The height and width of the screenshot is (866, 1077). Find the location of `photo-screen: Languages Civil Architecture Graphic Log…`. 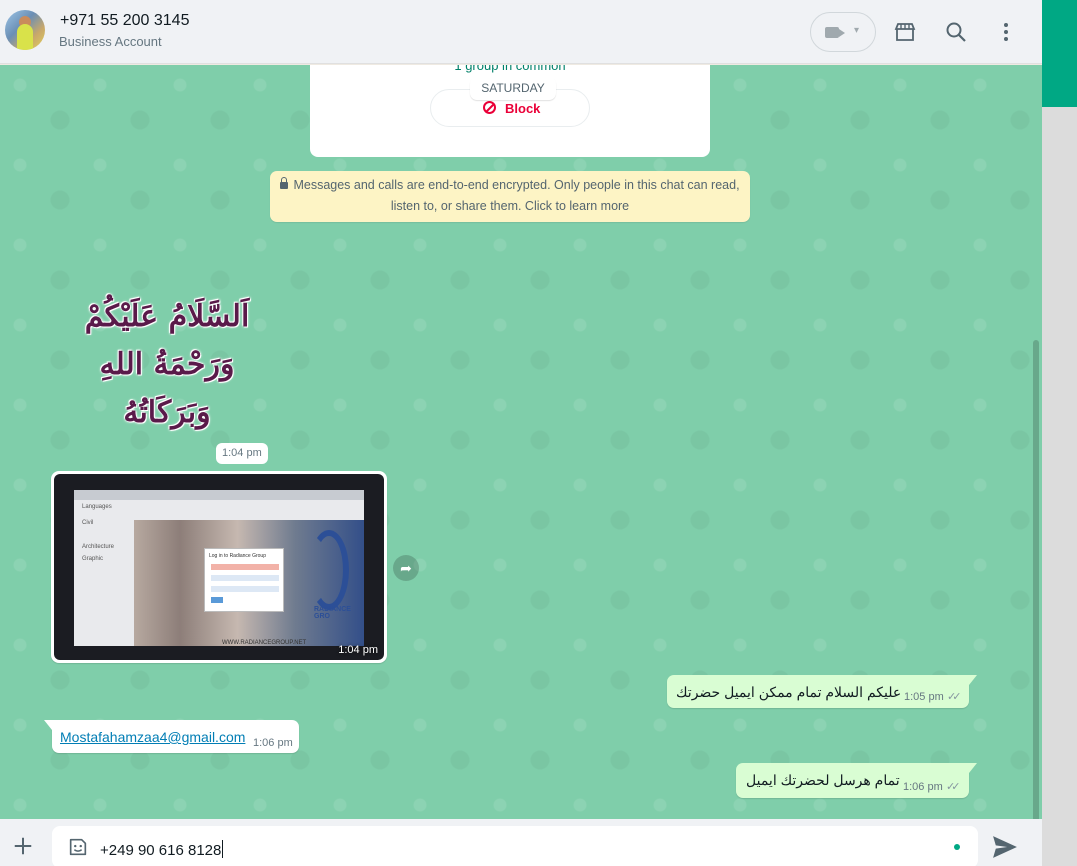

photo-screen: Languages Civil Architecture Graphic Log… is located at coordinates (219, 568).